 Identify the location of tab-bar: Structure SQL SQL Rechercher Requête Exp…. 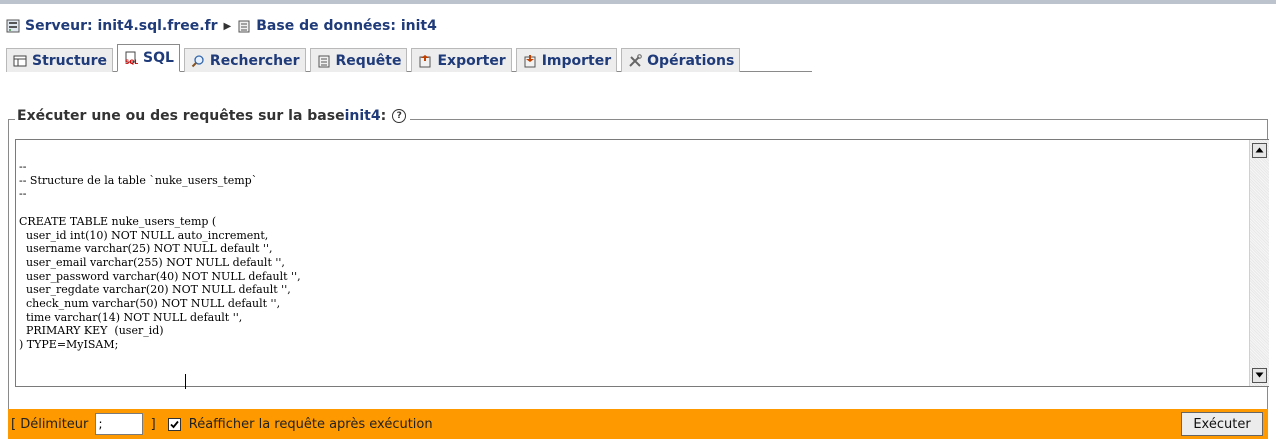
(375, 58).